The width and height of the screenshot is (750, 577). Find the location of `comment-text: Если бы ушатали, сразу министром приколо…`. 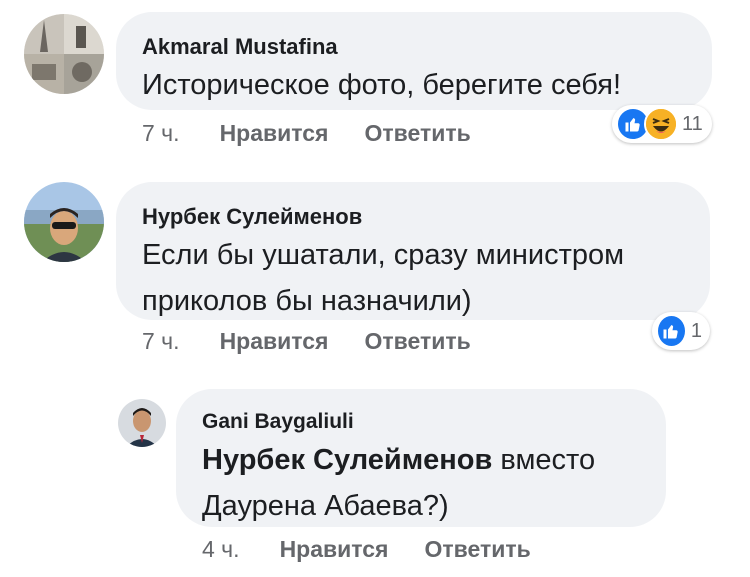

comment-text: Если бы ушатали, сразу министром приколо… is located at coordinates (383, 278).